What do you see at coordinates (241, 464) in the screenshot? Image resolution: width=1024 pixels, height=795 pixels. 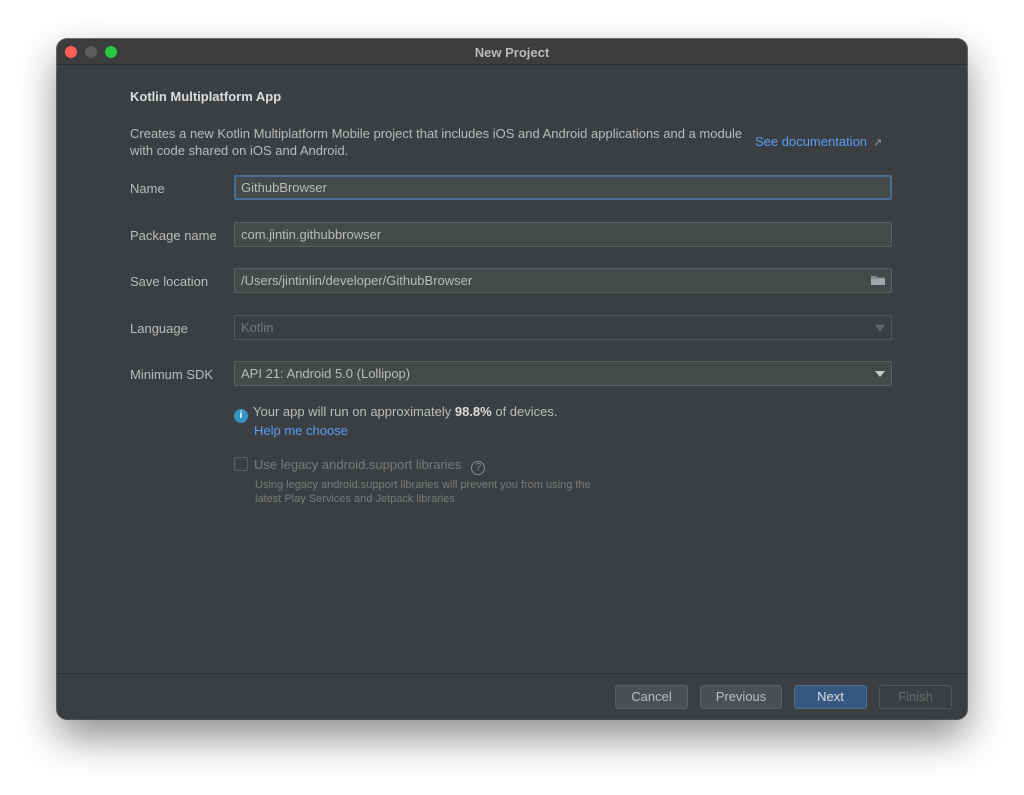 I see `legacy-support-checkbox` at bounding box center [241, 464].